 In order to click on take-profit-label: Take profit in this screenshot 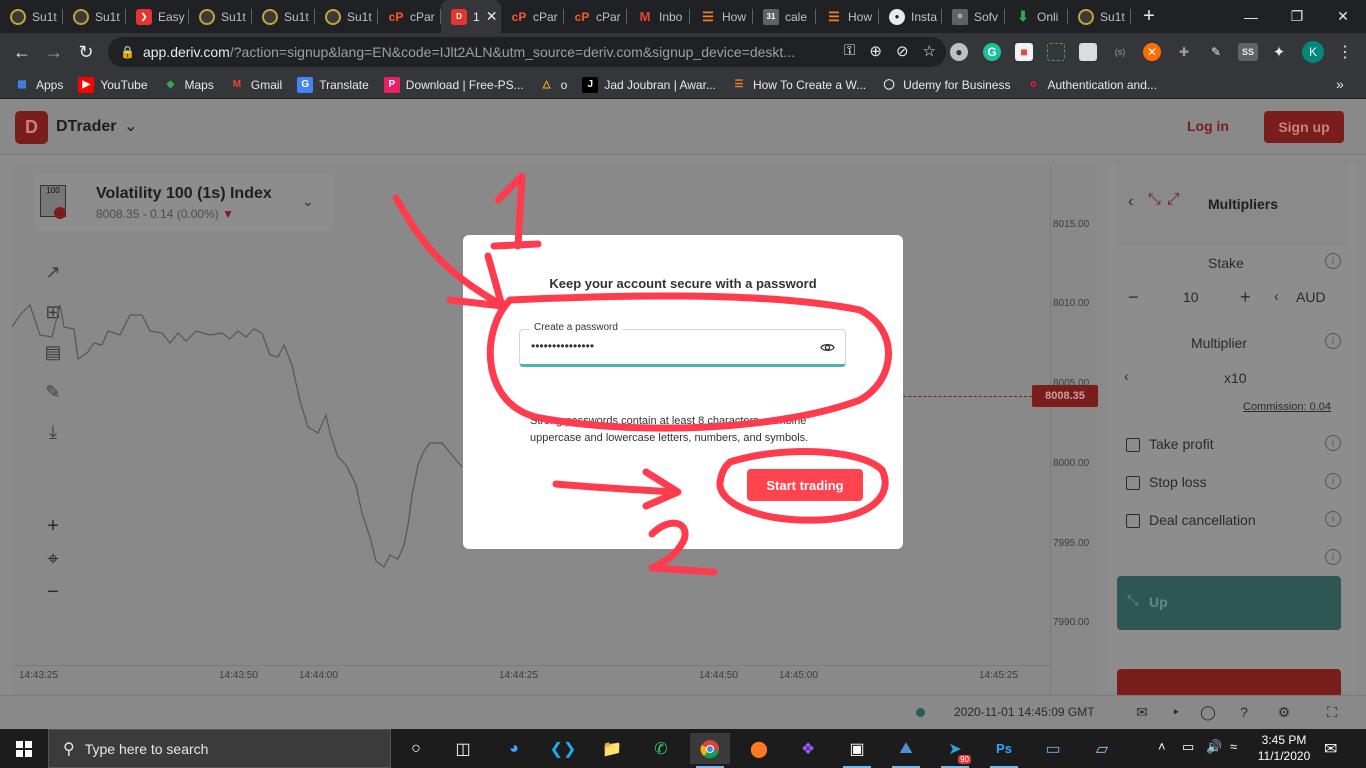, I will do `click(1181, 444)`.